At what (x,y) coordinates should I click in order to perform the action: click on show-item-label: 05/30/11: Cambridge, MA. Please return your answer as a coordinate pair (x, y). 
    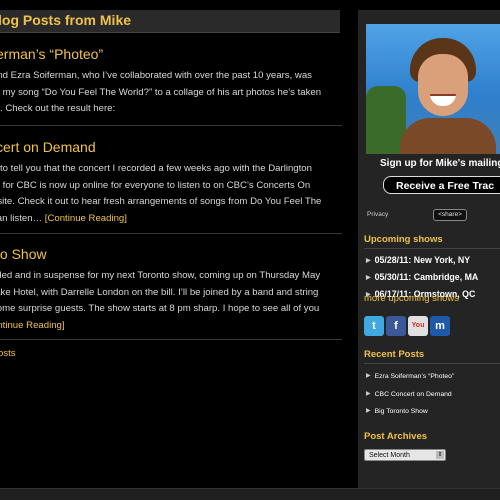
    Looking at the image, I should click on (426, 277).